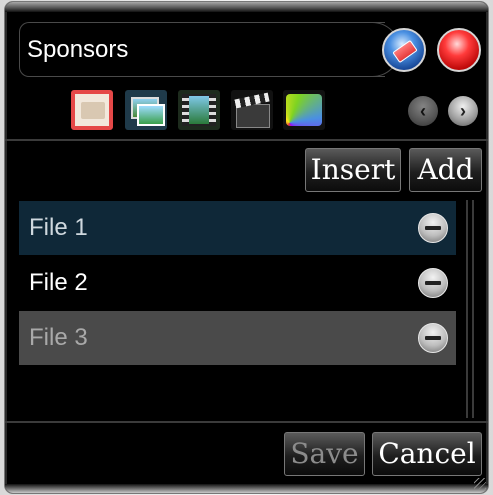 This screenshot has height=495, width=493. Describe the element at coordinates (151, 115) in the screenshot. I see `image-front` at that location.